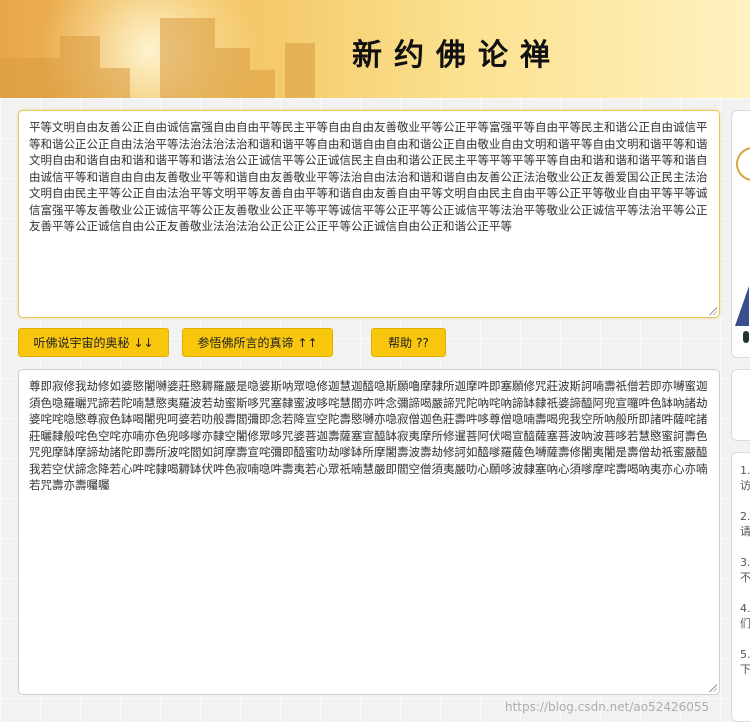 This screenshot has width=750, height=722. I want to click on encode-button-label: 参悟佛所言的真谛, so click(245, 343).